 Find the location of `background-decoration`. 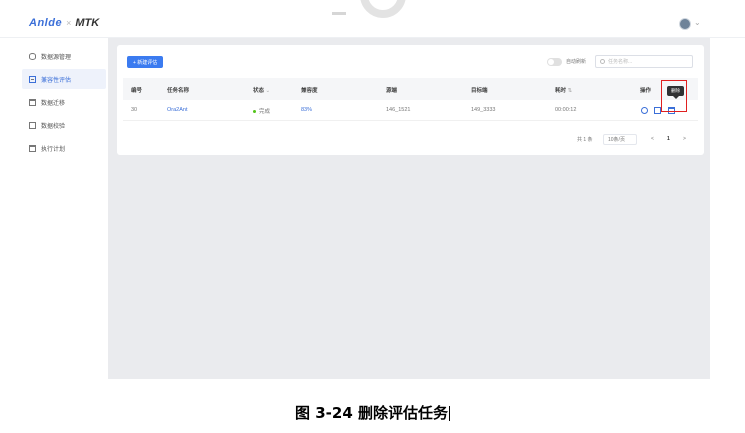

background-decoration is located at coordinates (339, 13).